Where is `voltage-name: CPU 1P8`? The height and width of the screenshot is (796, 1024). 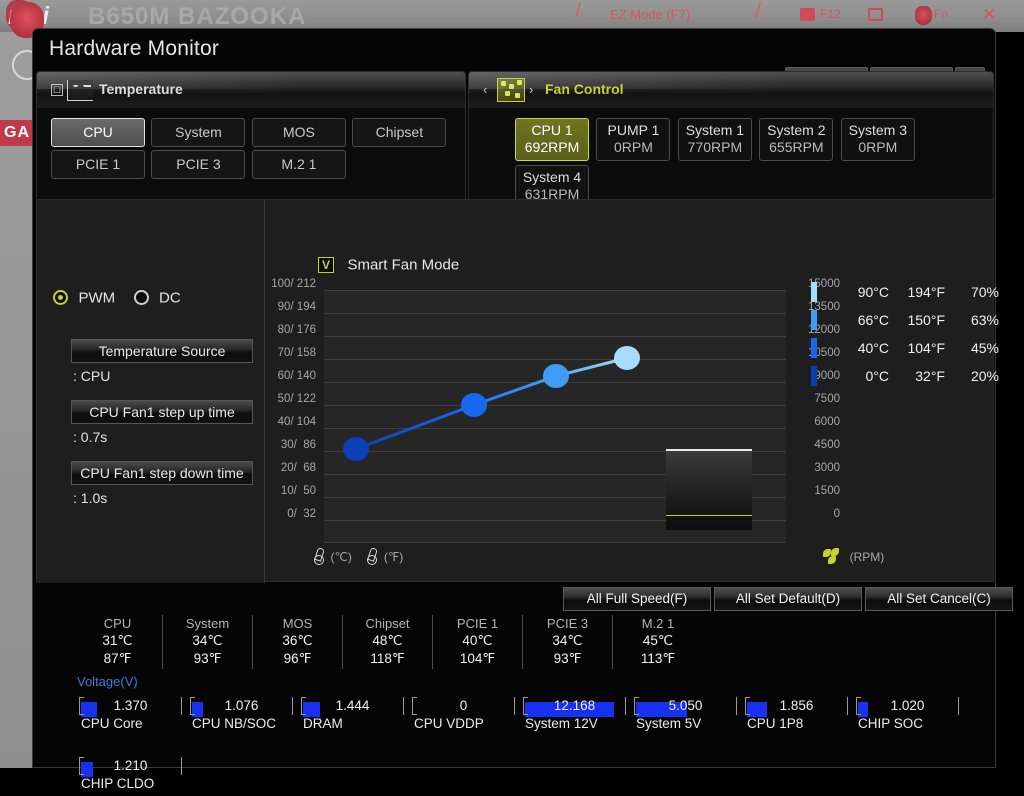 voltage-name: CPU 1P8 is located at coordinates (775, 723).